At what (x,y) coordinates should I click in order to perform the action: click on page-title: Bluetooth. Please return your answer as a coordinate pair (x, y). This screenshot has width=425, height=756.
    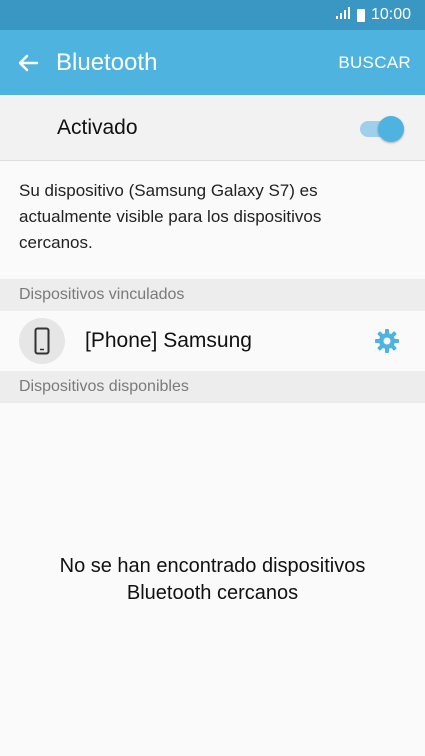
    Looking at the image, I should click on (107, 62).